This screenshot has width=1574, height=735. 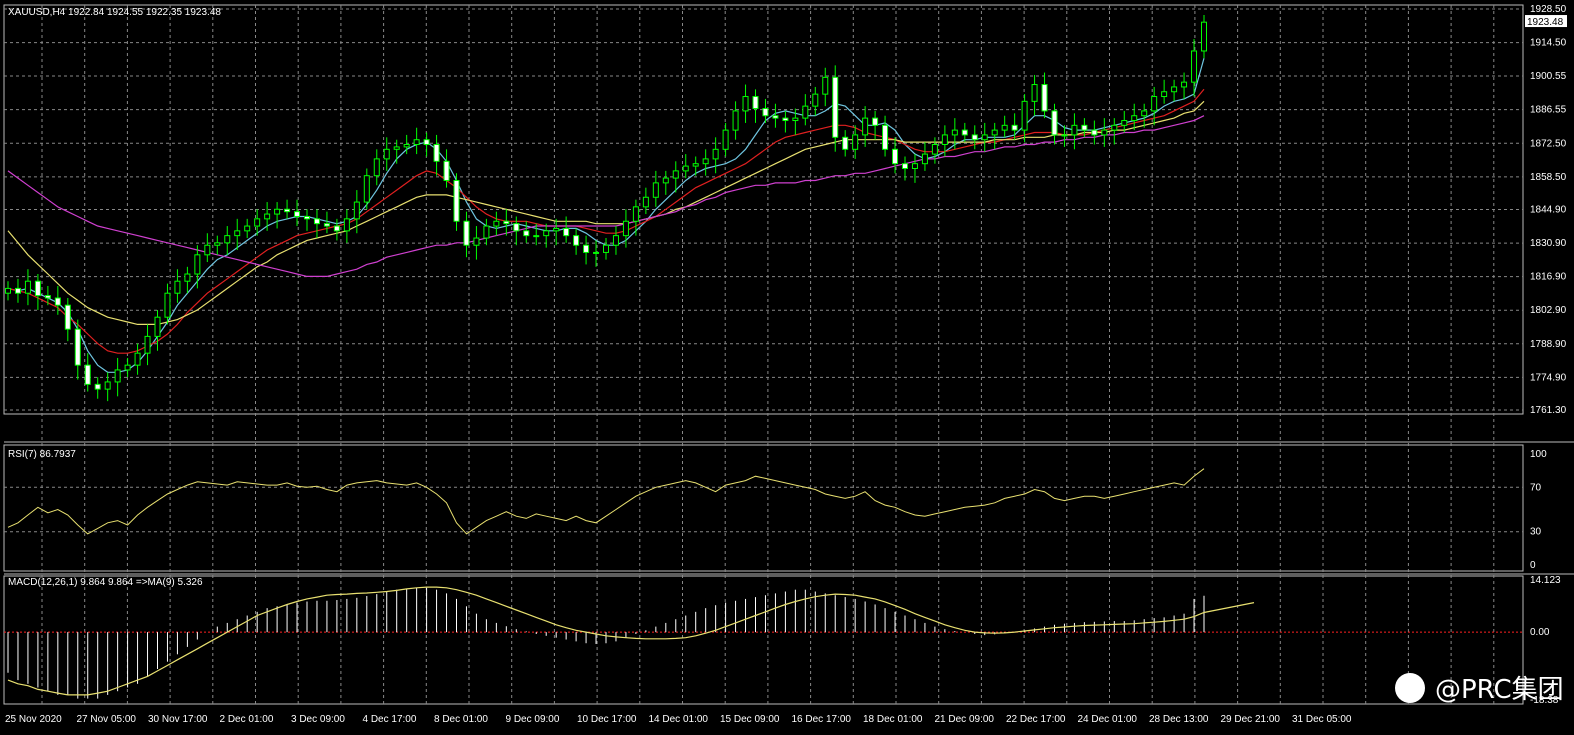 I want to click on price-tick-label: 1761.30, so click(x=1548, y=410).